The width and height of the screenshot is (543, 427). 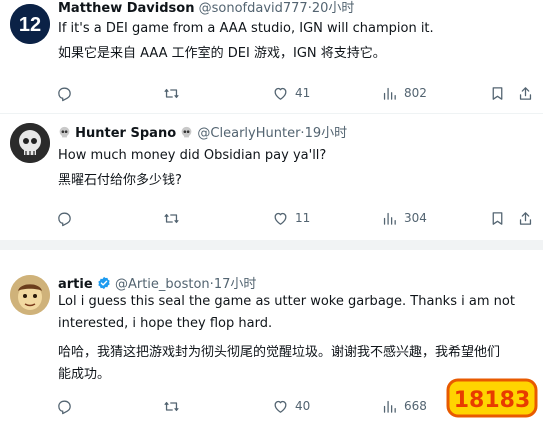 I want to click on seahawks-12-avatar-icon: 12, so click(x=30, y=24).